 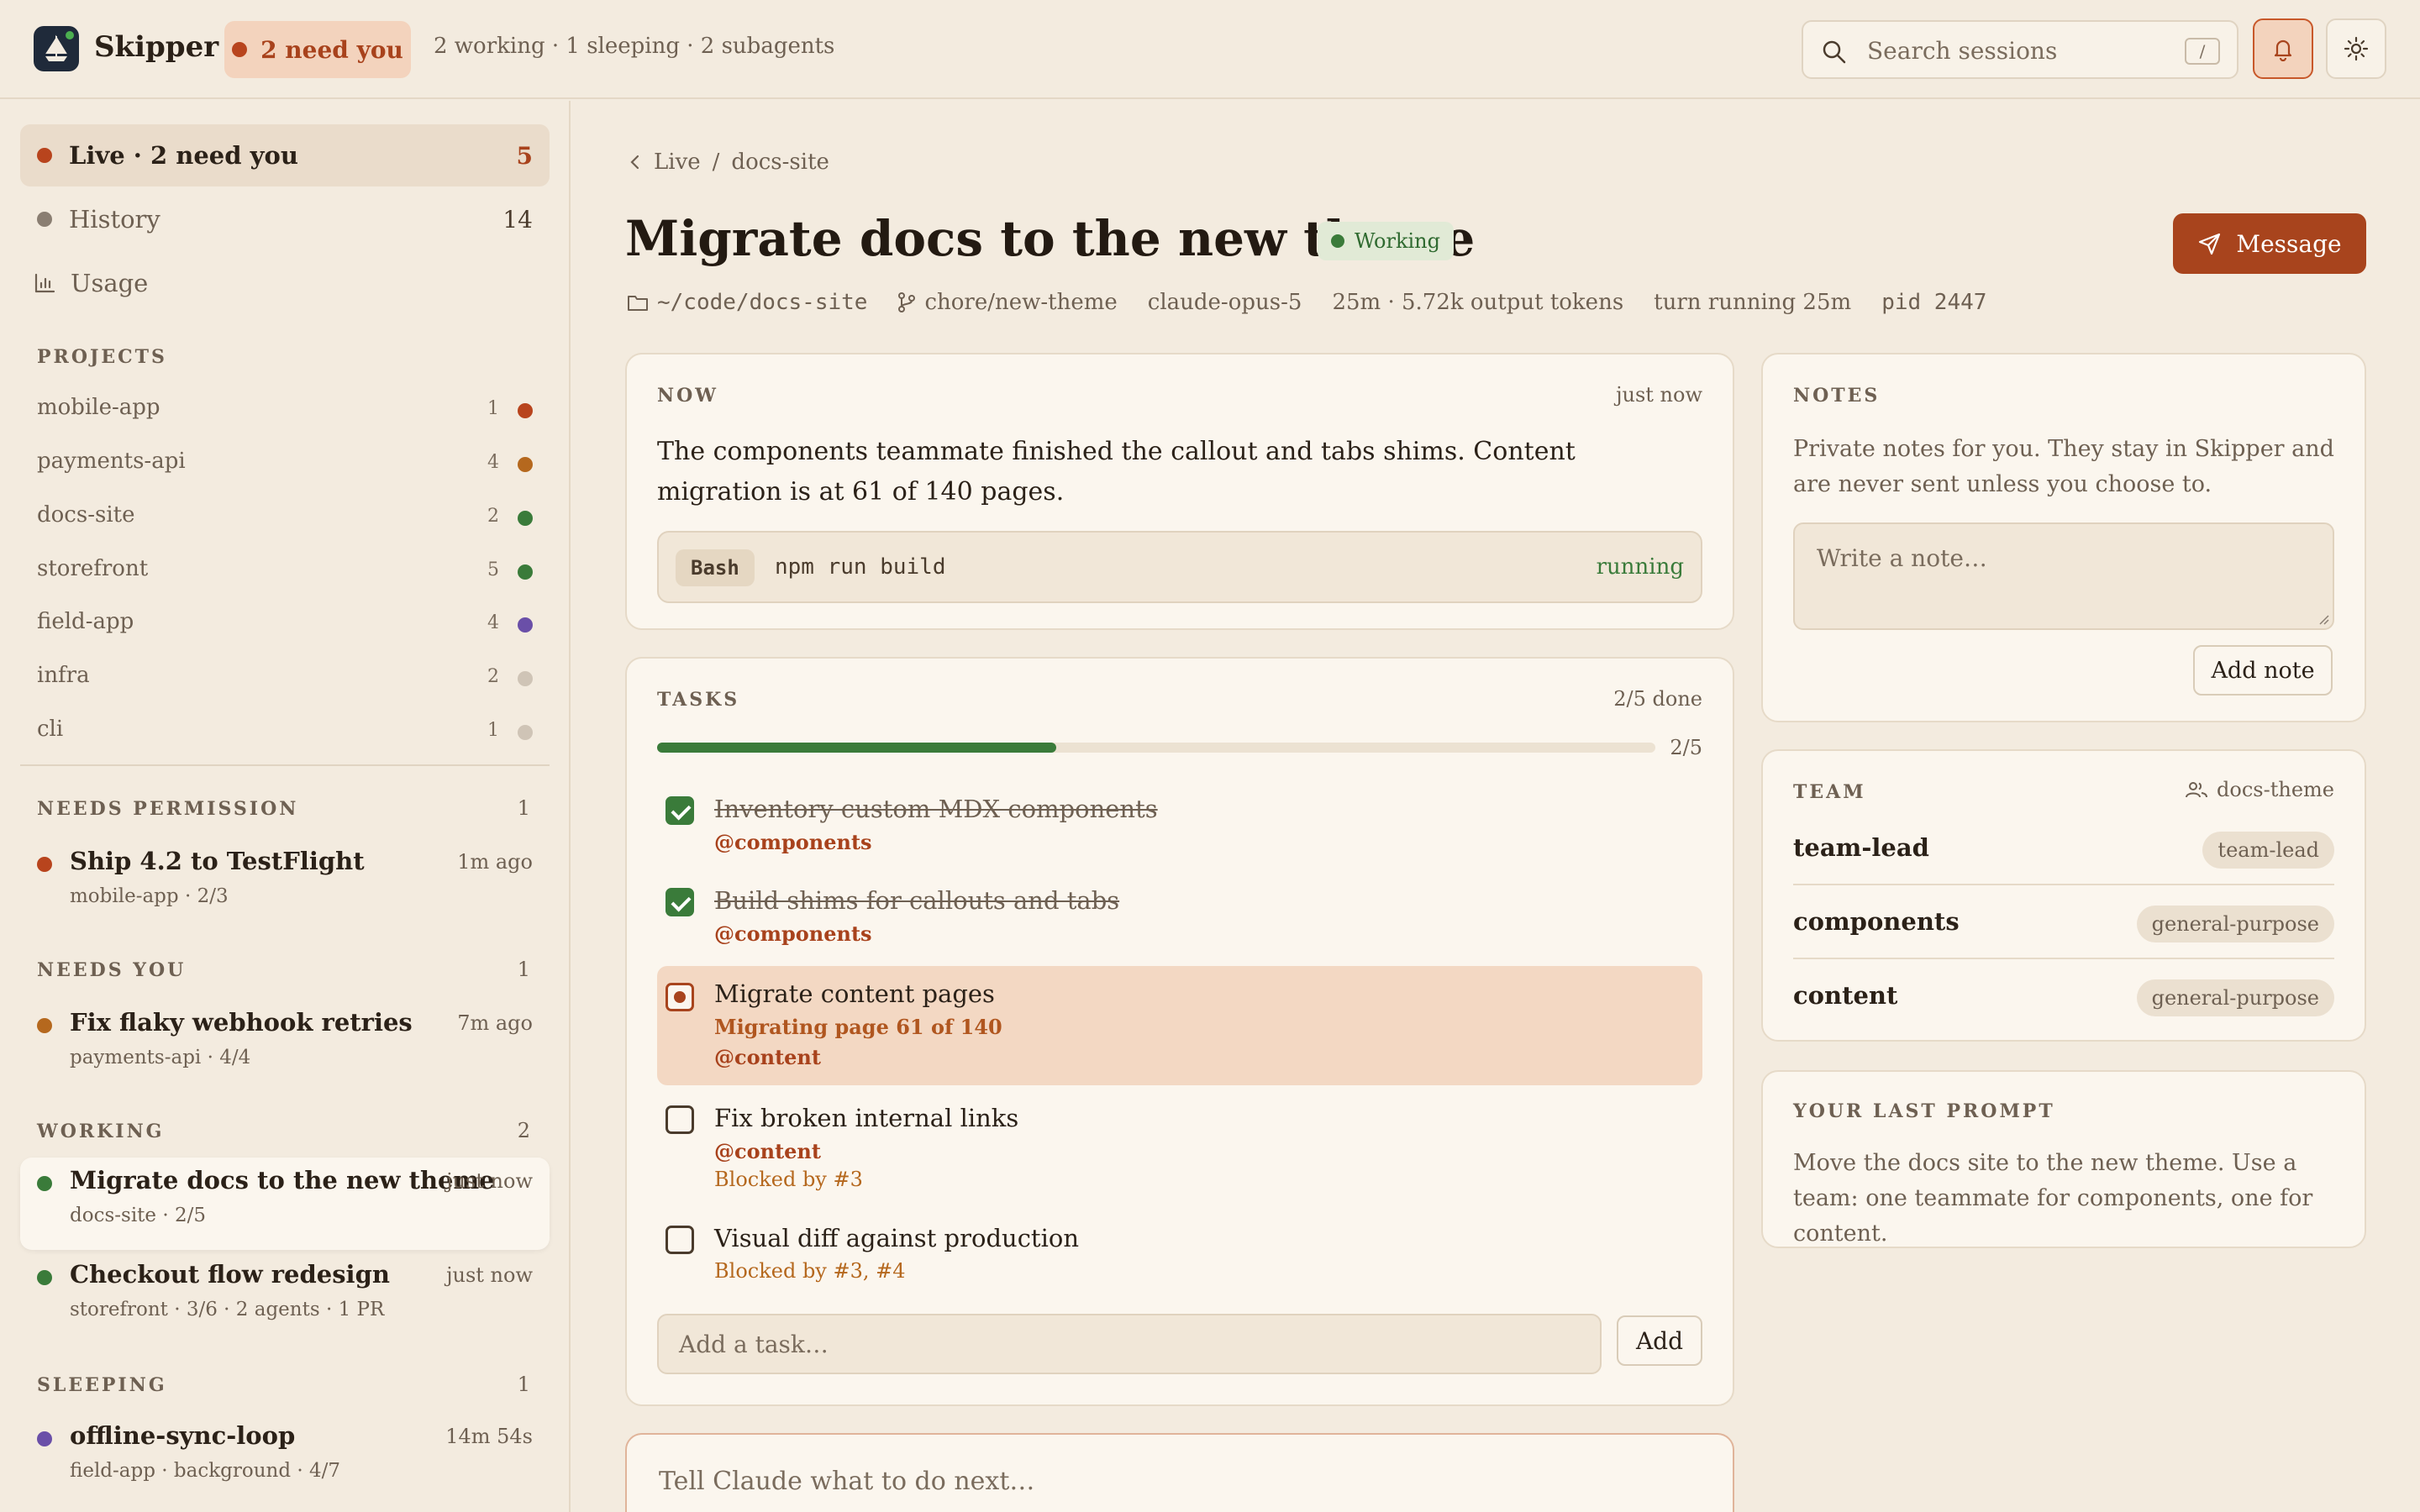 I want to click on message-button: Message, so click(x=2269, y=243).